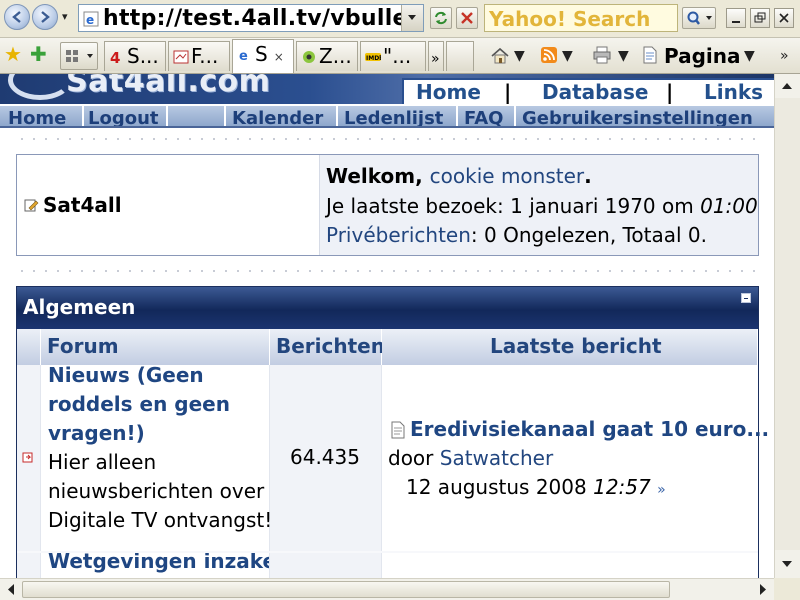 This screenshot has height=600, width=800. What do you see at coordinates (17, 17) in the screenshot?
I see `back-button` at bounding box center [17, 17].